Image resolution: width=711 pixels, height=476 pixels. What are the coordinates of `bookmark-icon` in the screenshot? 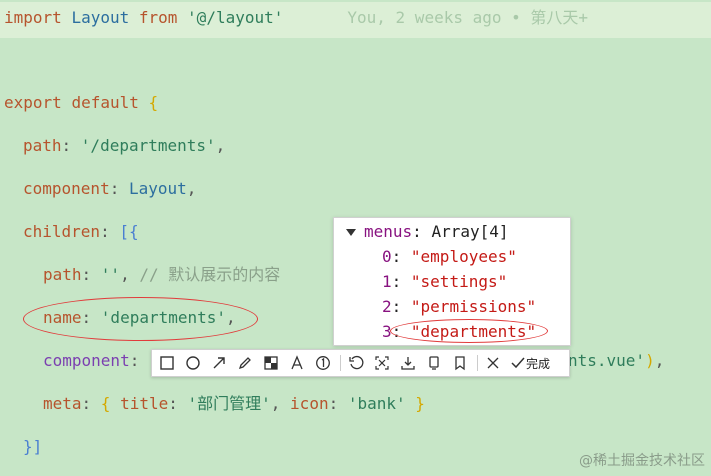 It's located at (460, 363).